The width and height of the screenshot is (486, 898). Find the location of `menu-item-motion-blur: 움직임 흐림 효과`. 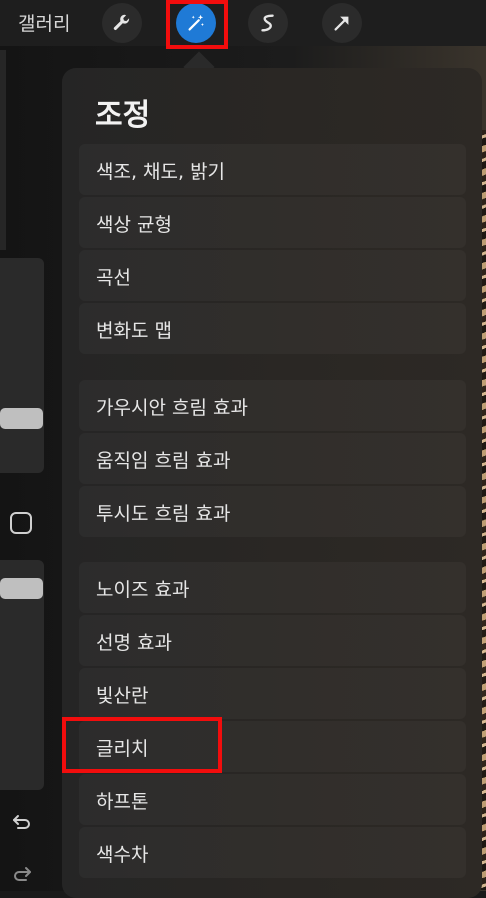

menu-item-motion-blur: 움직임 흐림 효과 is located at coordinates (272, 458).